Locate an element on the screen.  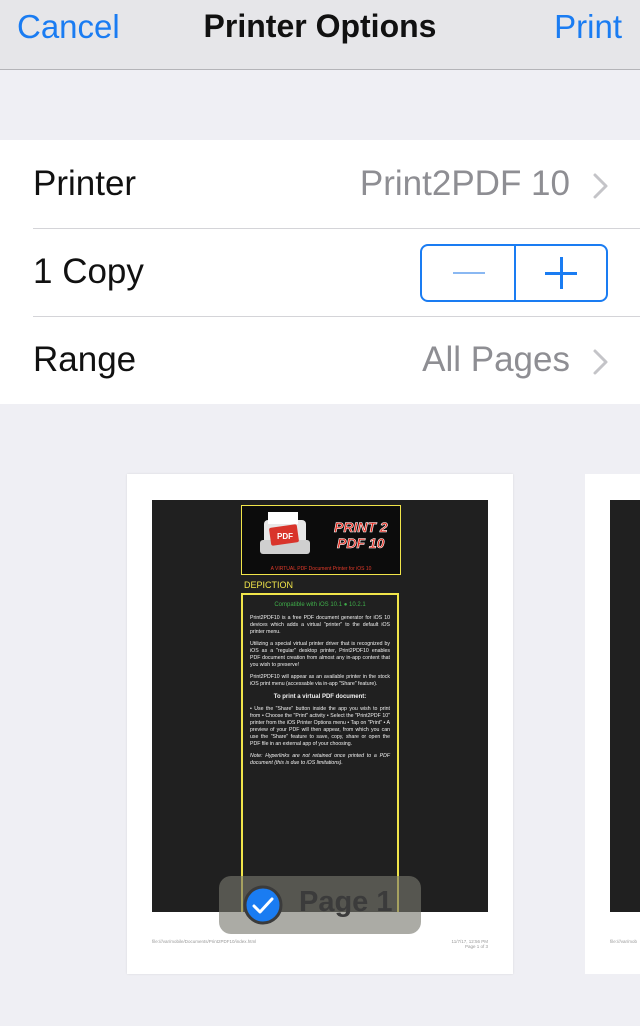
page-selection-badge: Page 1 is located at coordinates (320, 905).